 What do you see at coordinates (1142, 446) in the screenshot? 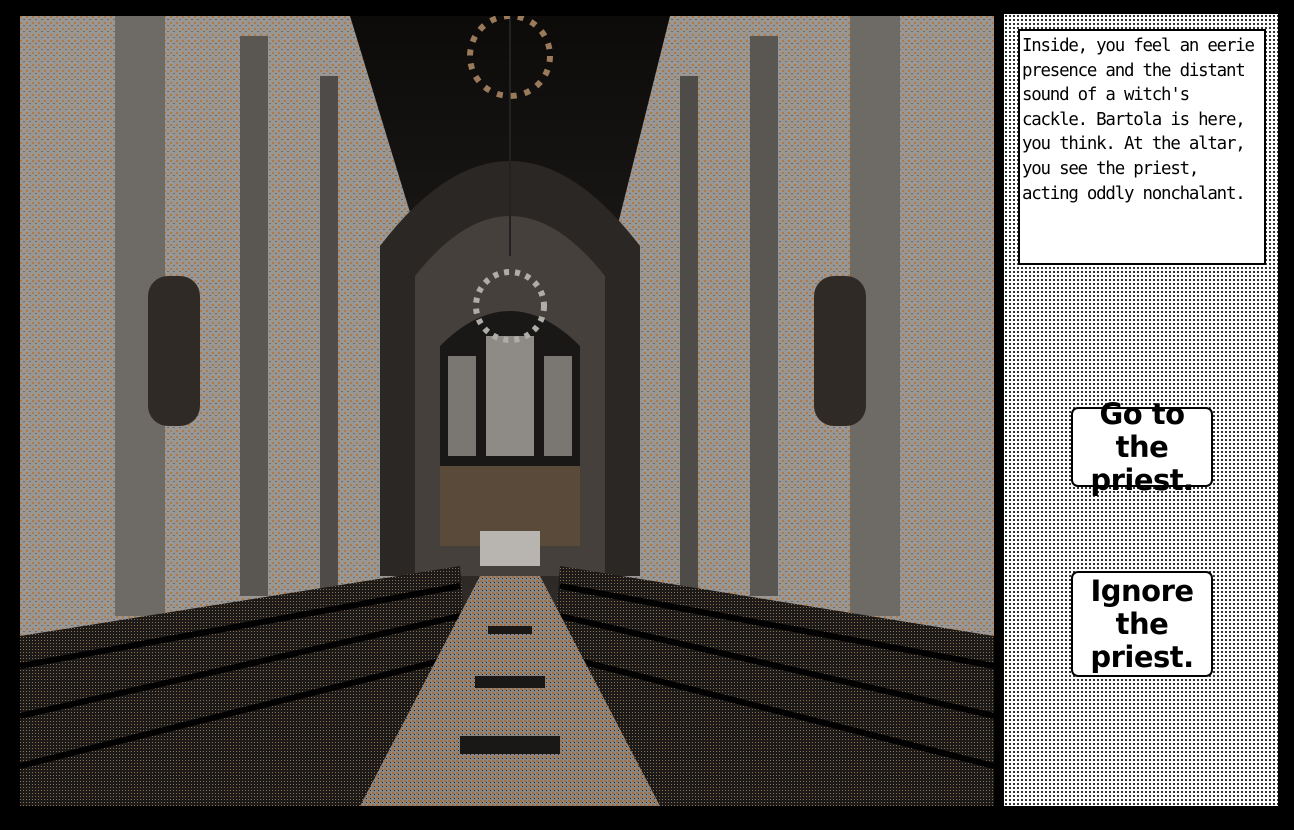
I see `go-to-priest-button: Go to the priest.` at bounding box center [1142, 446].